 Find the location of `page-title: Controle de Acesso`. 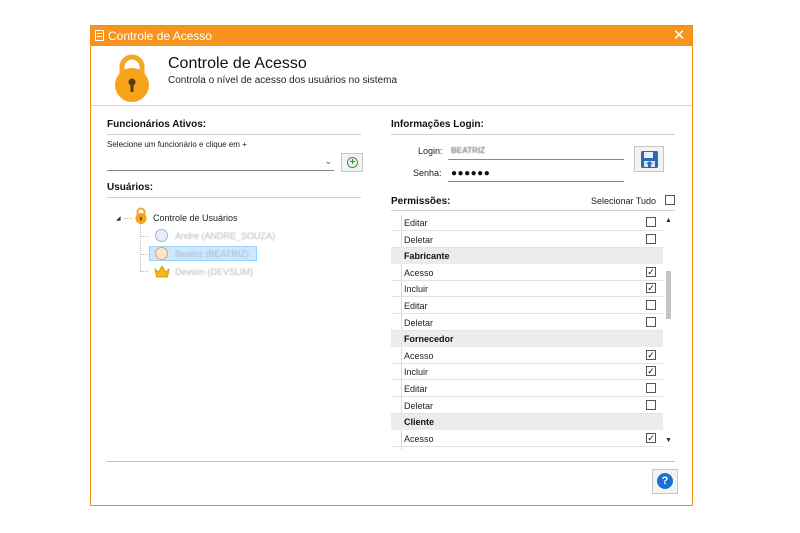

page-title: Controle de Acesso is located at coordinates (237, 63).